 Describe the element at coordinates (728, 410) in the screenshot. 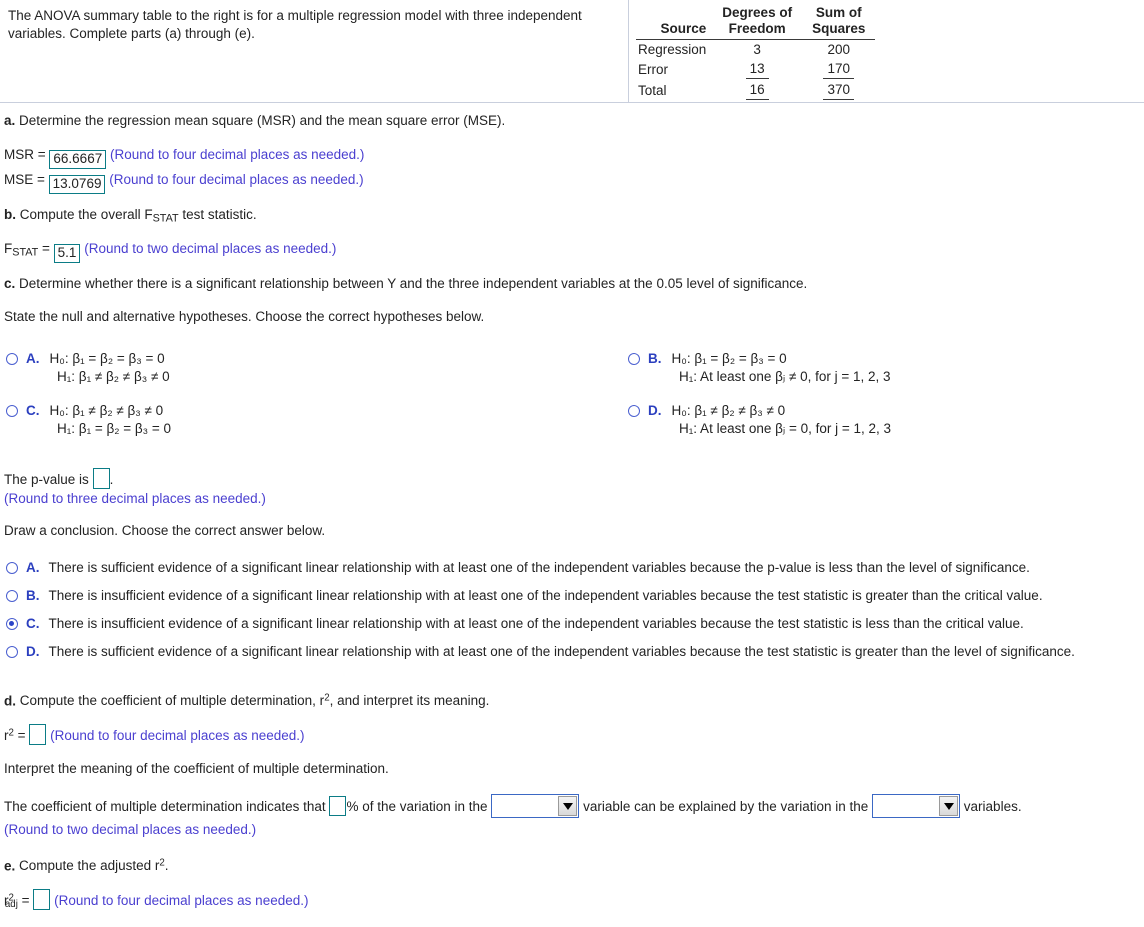

I see `hypothesis-h0-d: H₀: β₁ ≠ β₂ ≠ β₃ ≠ 0` at that location.